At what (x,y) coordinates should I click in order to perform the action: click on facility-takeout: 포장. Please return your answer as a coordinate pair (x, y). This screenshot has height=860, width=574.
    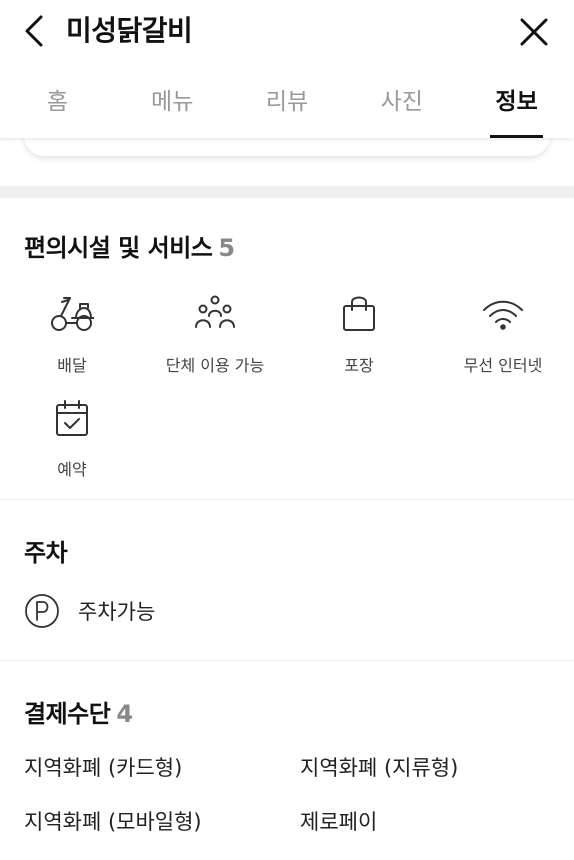
    Looking at the image, I should click on (359, 334).